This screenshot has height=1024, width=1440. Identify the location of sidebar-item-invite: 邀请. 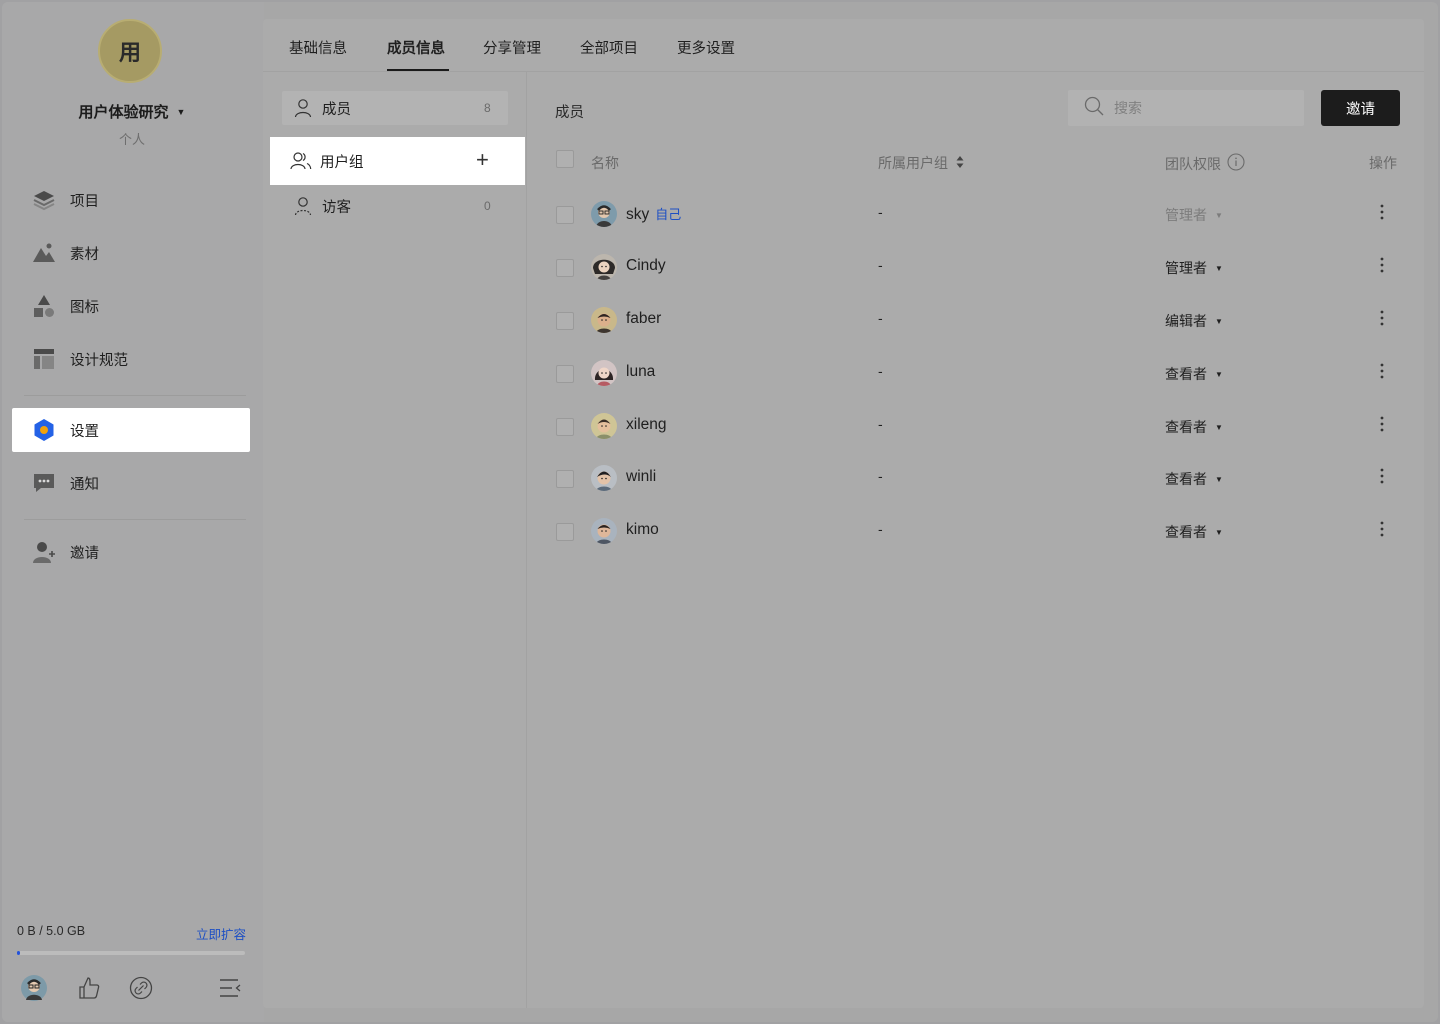
(131, 552).